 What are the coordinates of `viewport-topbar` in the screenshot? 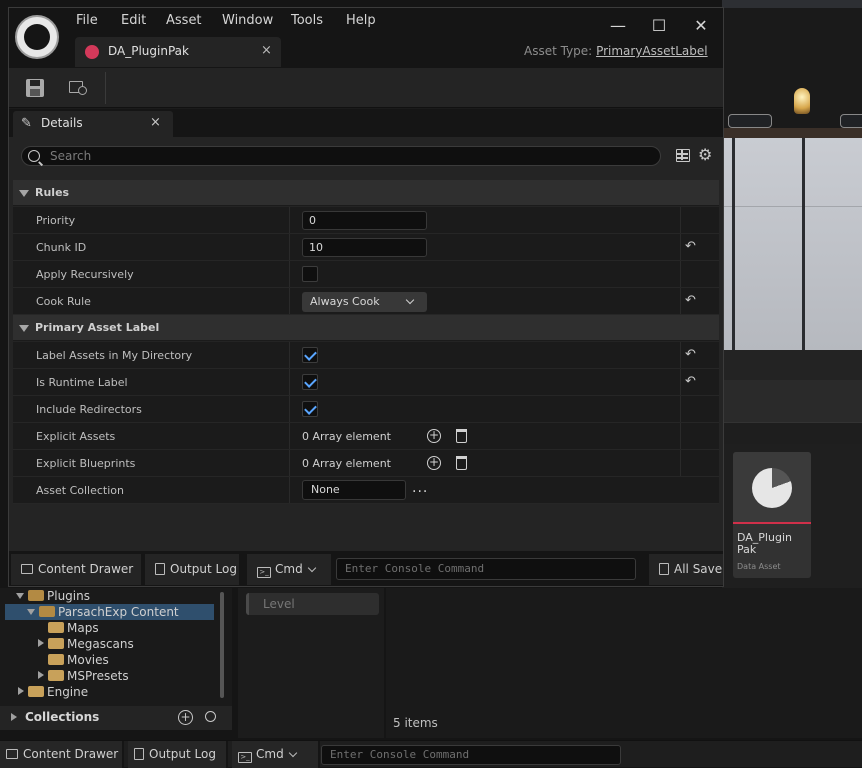 It's located at (792, 4).